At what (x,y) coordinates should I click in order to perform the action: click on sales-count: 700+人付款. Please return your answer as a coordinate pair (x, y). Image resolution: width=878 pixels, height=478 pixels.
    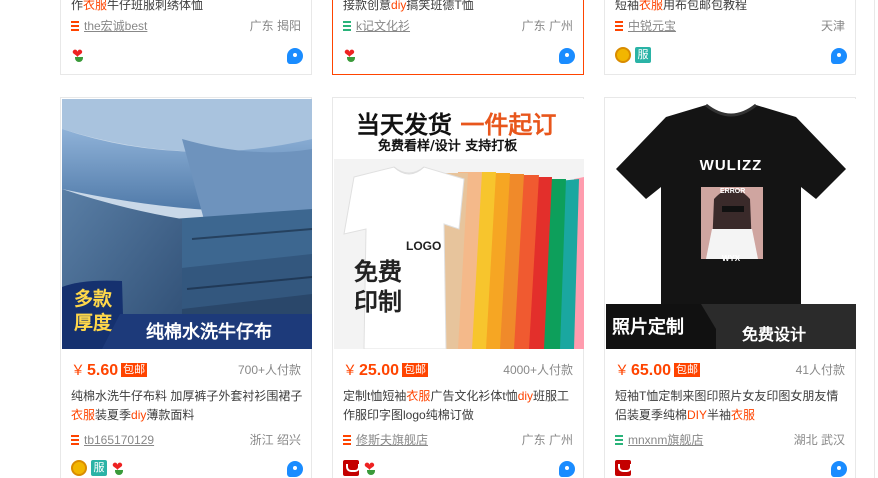
    Looking at the image, I should click on (269, 370).